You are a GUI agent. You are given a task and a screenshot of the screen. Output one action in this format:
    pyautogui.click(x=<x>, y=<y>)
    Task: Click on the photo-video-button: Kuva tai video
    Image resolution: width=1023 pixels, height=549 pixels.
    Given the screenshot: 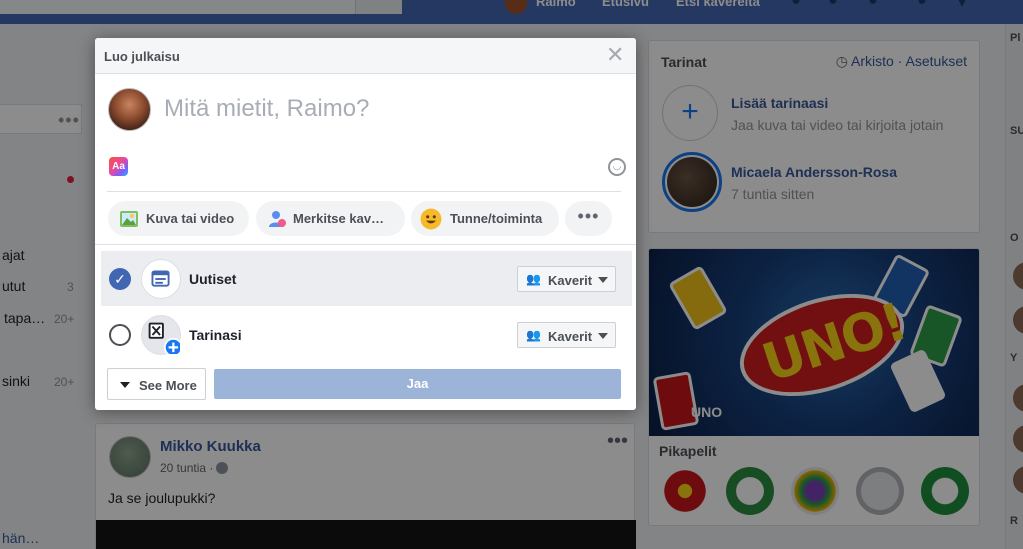 What is the action you would take?
    pyautogui.click(x=178, y=218)
    